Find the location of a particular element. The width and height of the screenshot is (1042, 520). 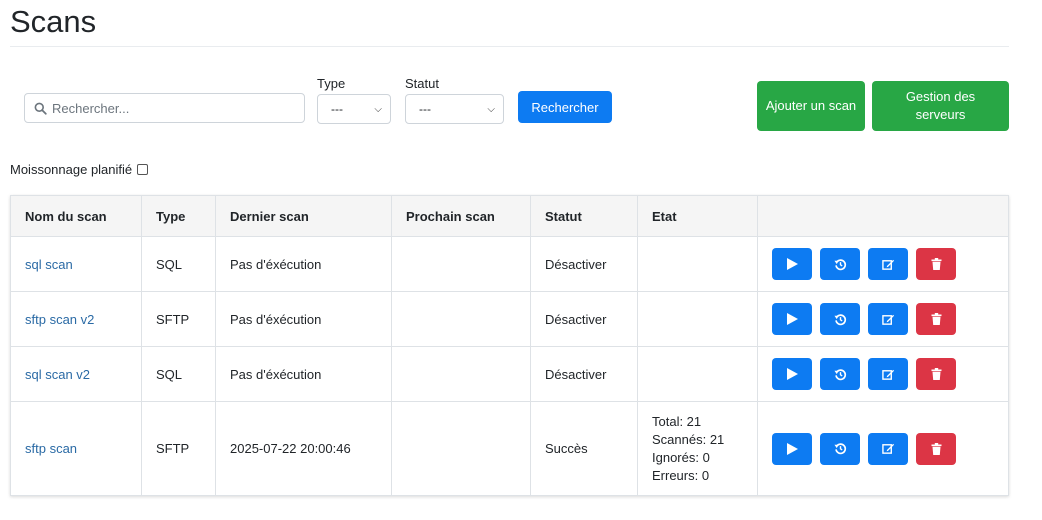

scan-last-run: 2025-07-22 20:00:46 is located at coordinates (303, 448).